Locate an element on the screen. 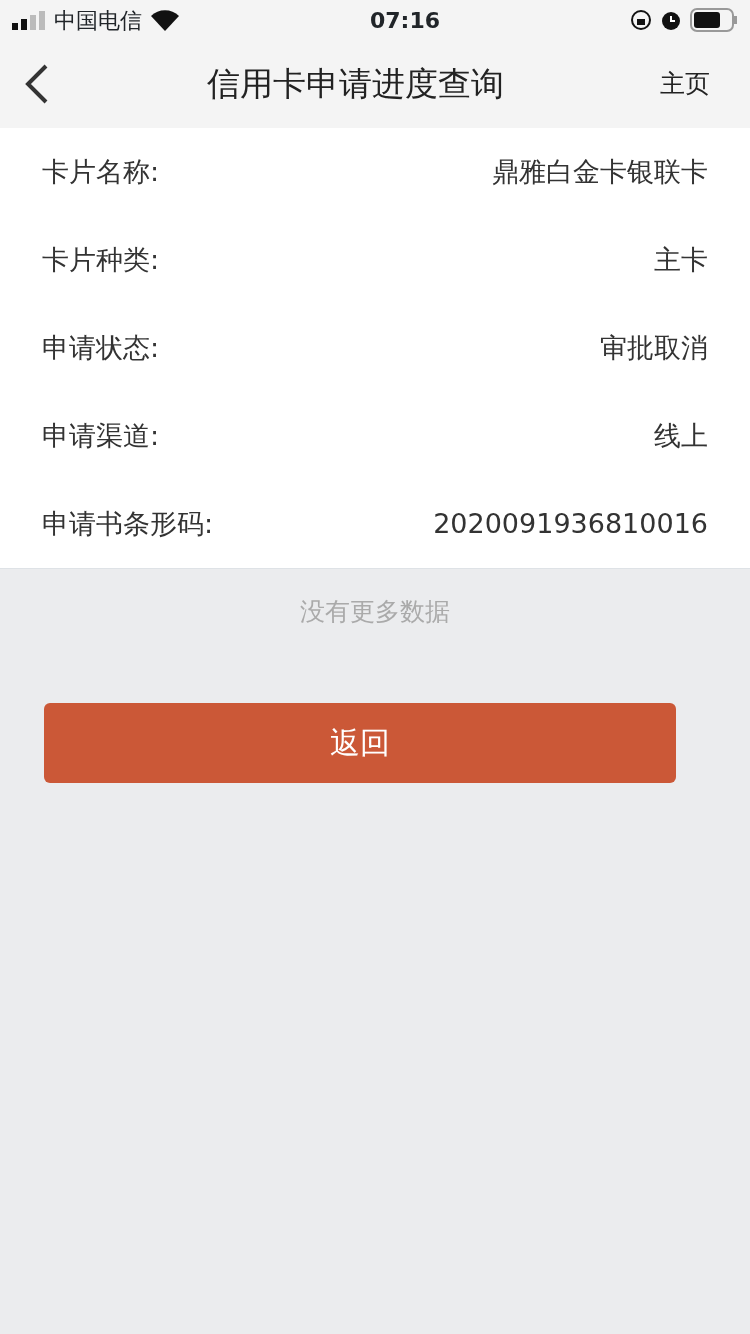  field-label: 申请渠道: is located at coordinates (101, 435).